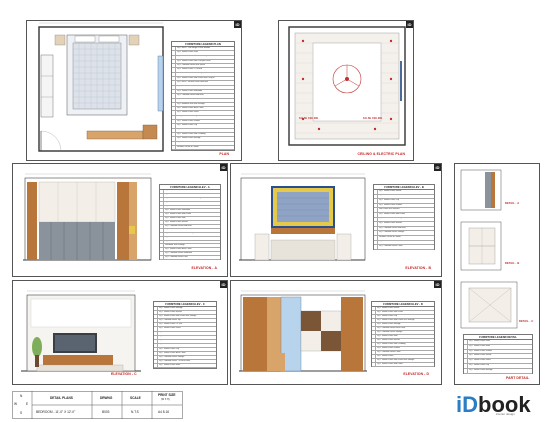 This screenshot has width=550, height=422. I want to click on compass-e: E, so click(27, 404).